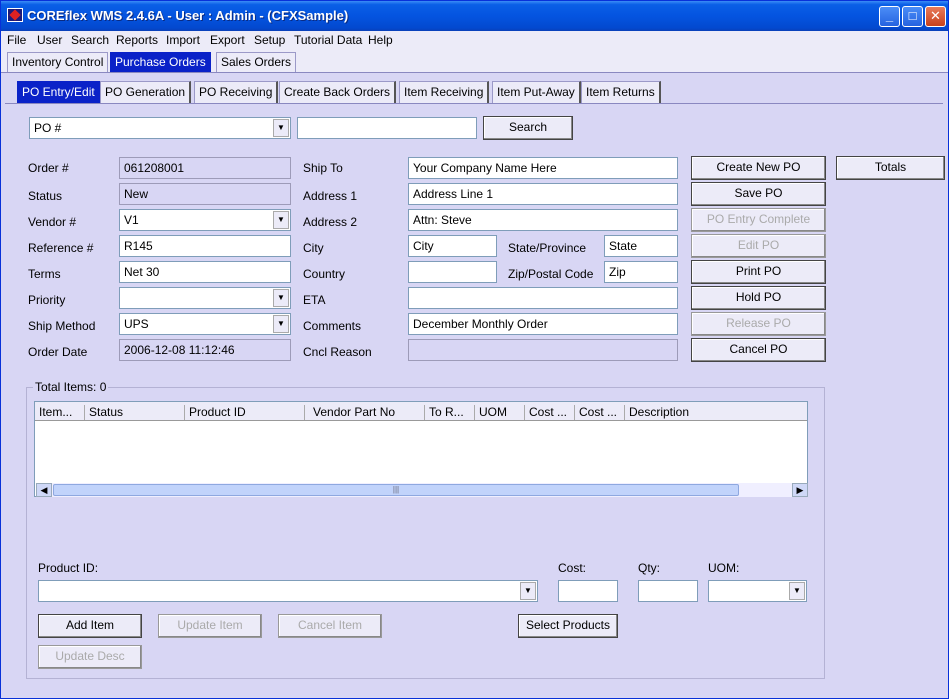 This screenshot has height=699, width=949. I want to click on update-desc-button: Update Desc, so click(90, 657).